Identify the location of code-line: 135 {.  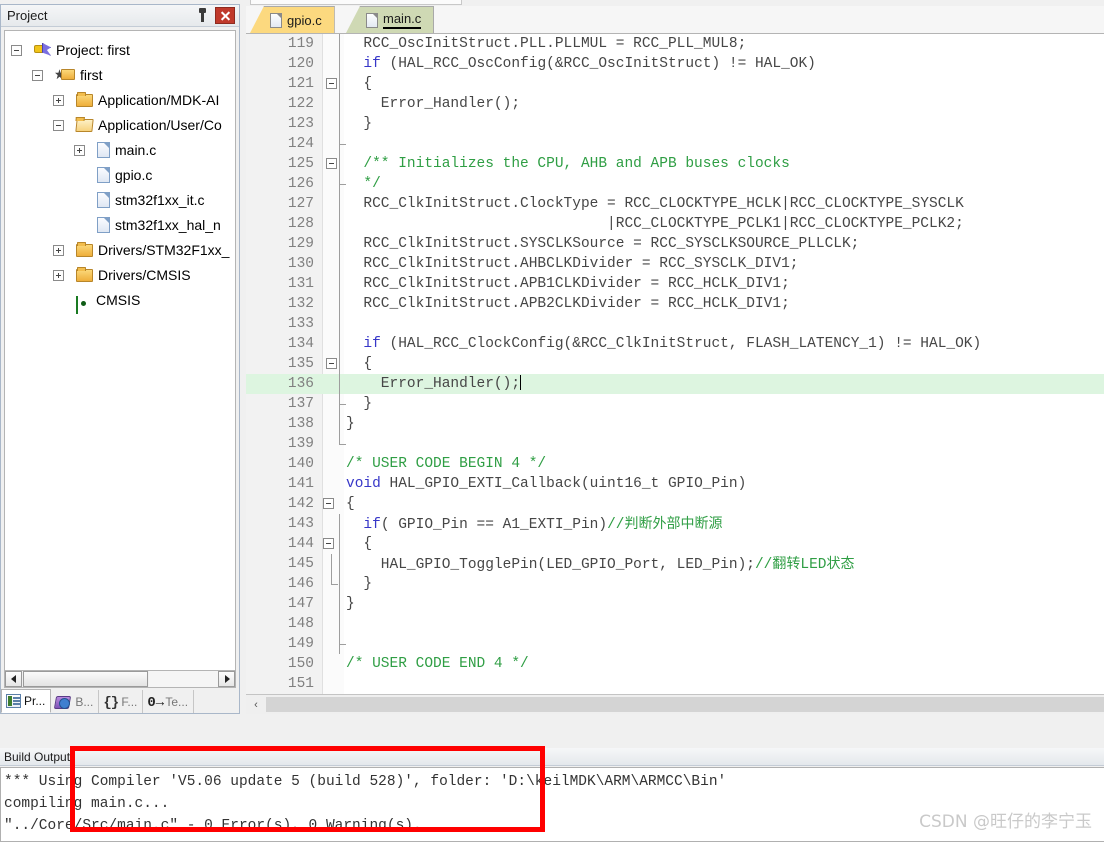
(675, 364).